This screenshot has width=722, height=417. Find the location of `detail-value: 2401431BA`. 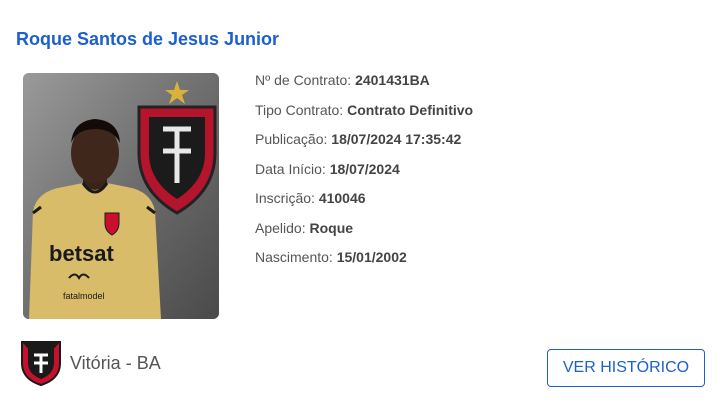

detail-value: 2401431BA is located at coordinates (392, 80).